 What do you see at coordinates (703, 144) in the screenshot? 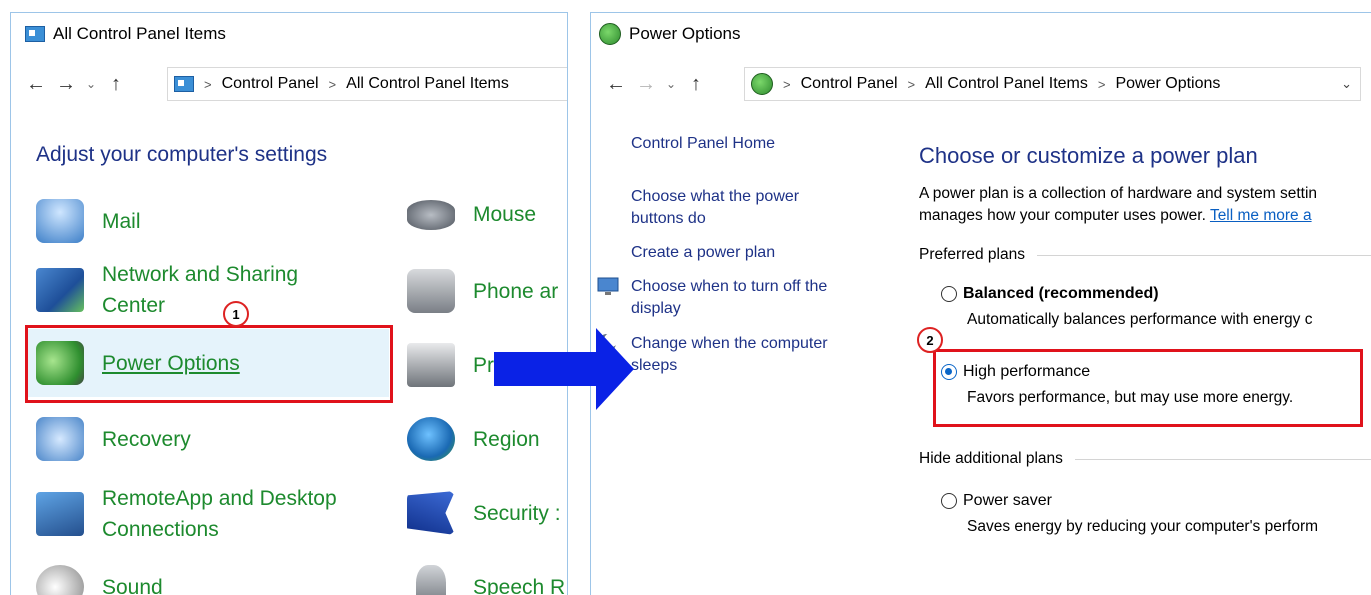
I see `sidebar-control-panel-home: Control Panel Home` at bounding box center [703, 144].